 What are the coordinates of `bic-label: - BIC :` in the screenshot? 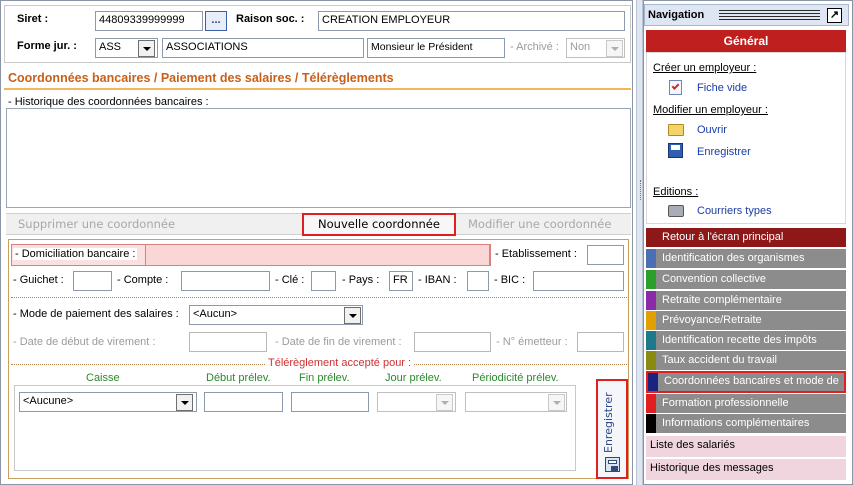 It's located at (510, 280).